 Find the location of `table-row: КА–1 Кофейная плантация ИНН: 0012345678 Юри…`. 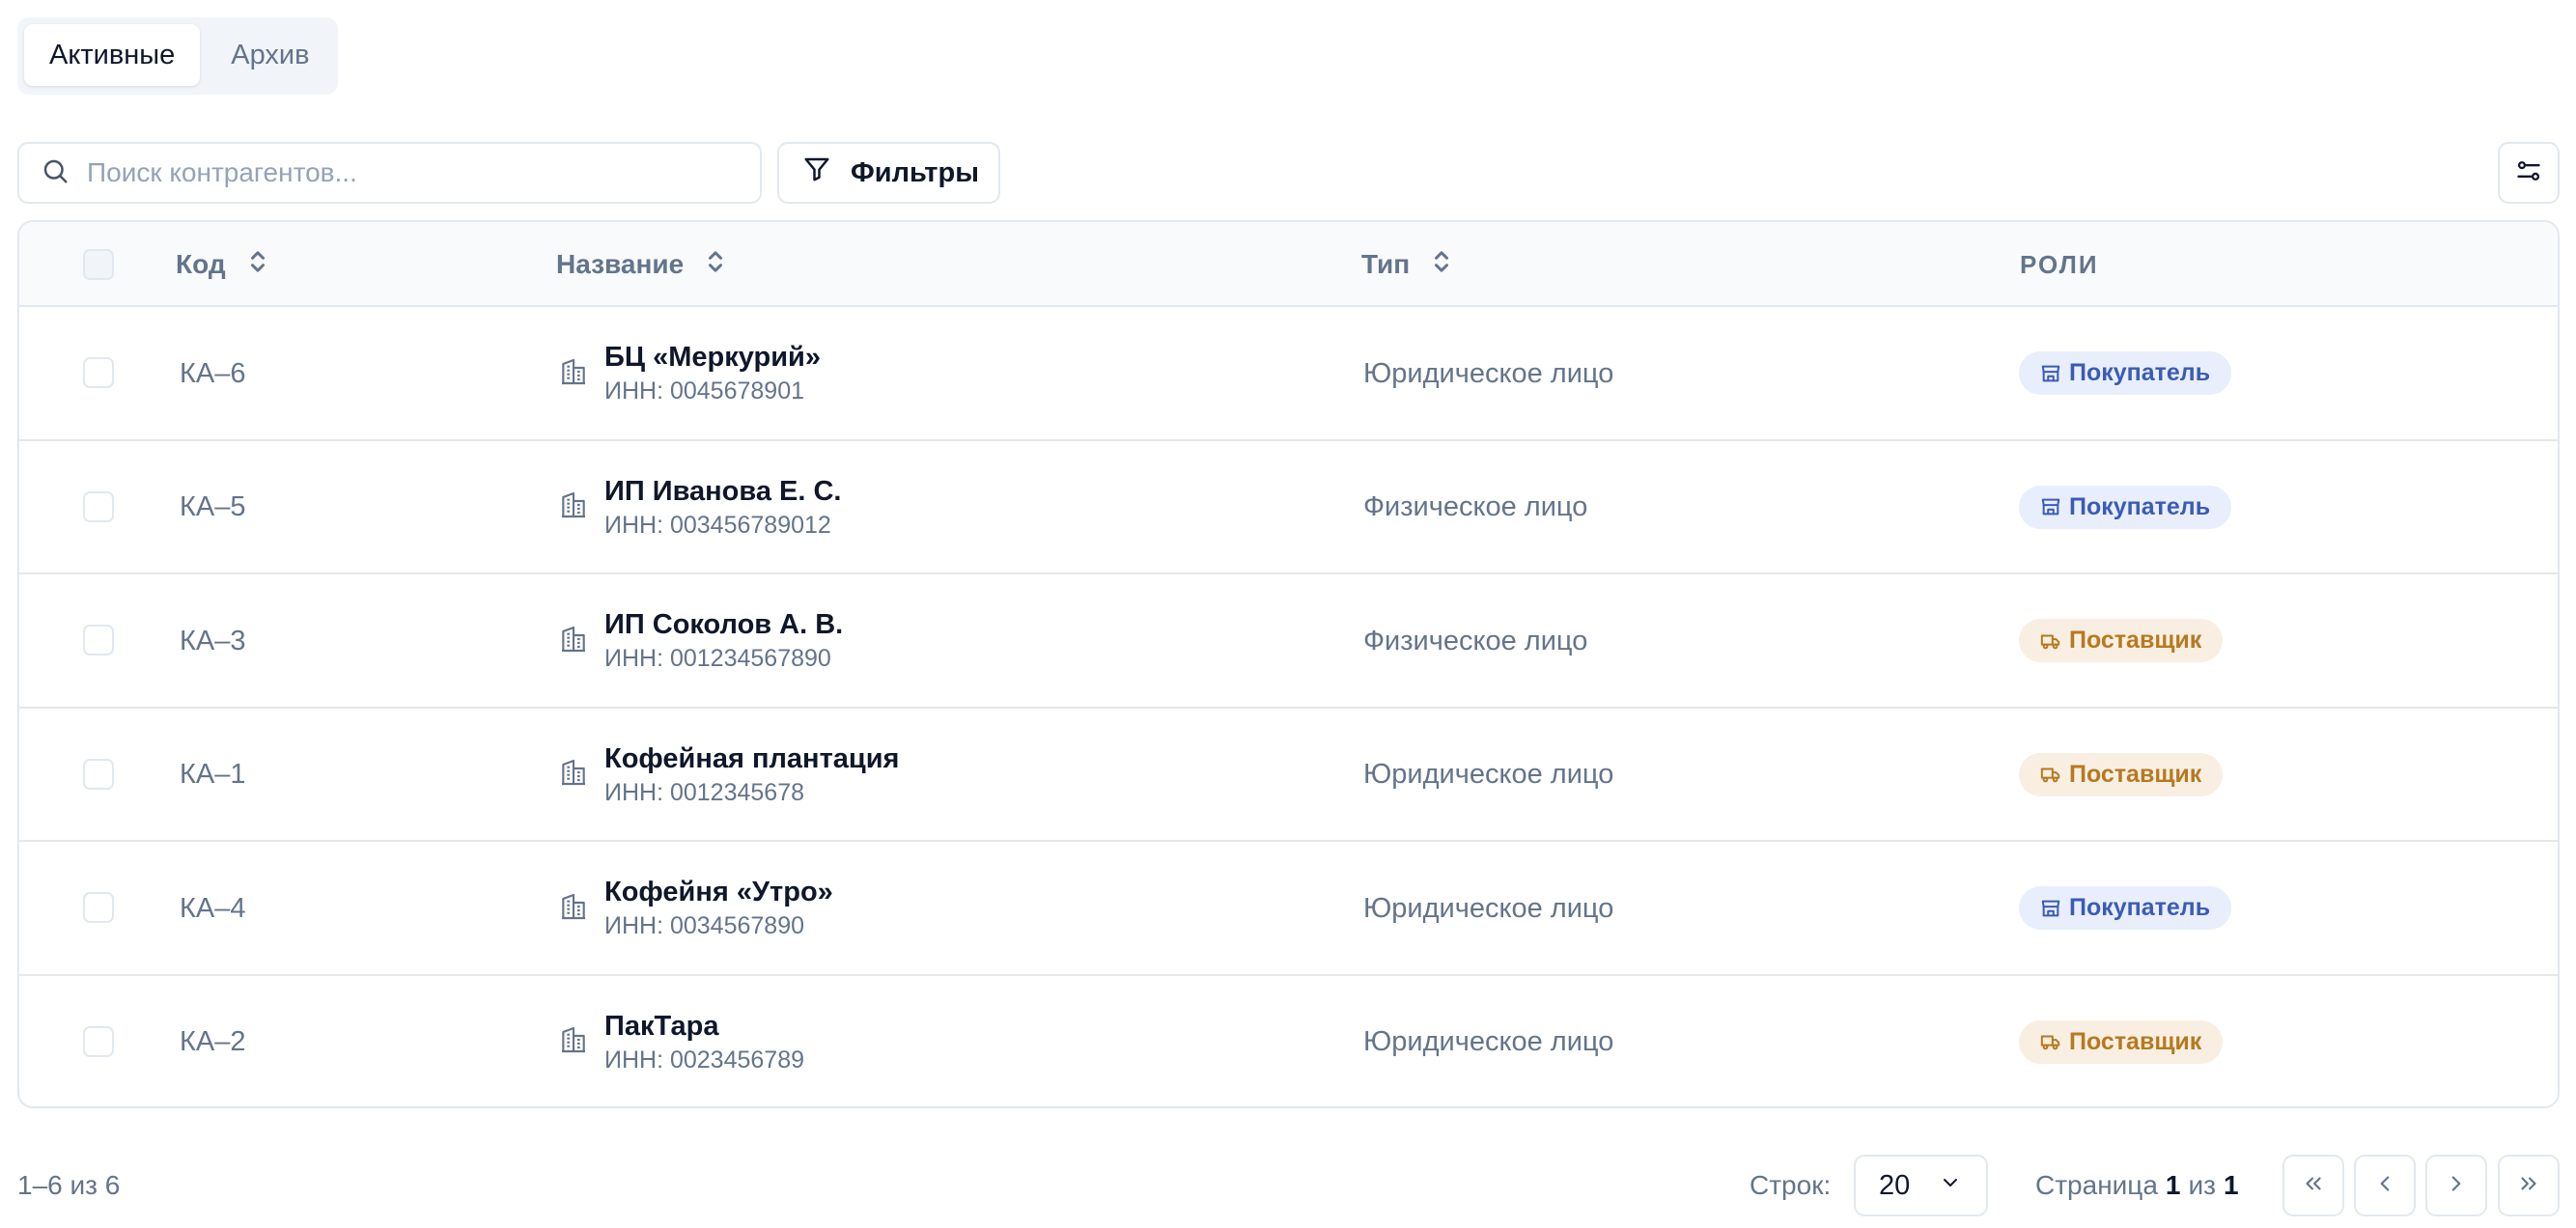

table-row: КА–1 Кофейная плантация ИНН: 0012345678 Юри… is located at coordinates (1289, 775).